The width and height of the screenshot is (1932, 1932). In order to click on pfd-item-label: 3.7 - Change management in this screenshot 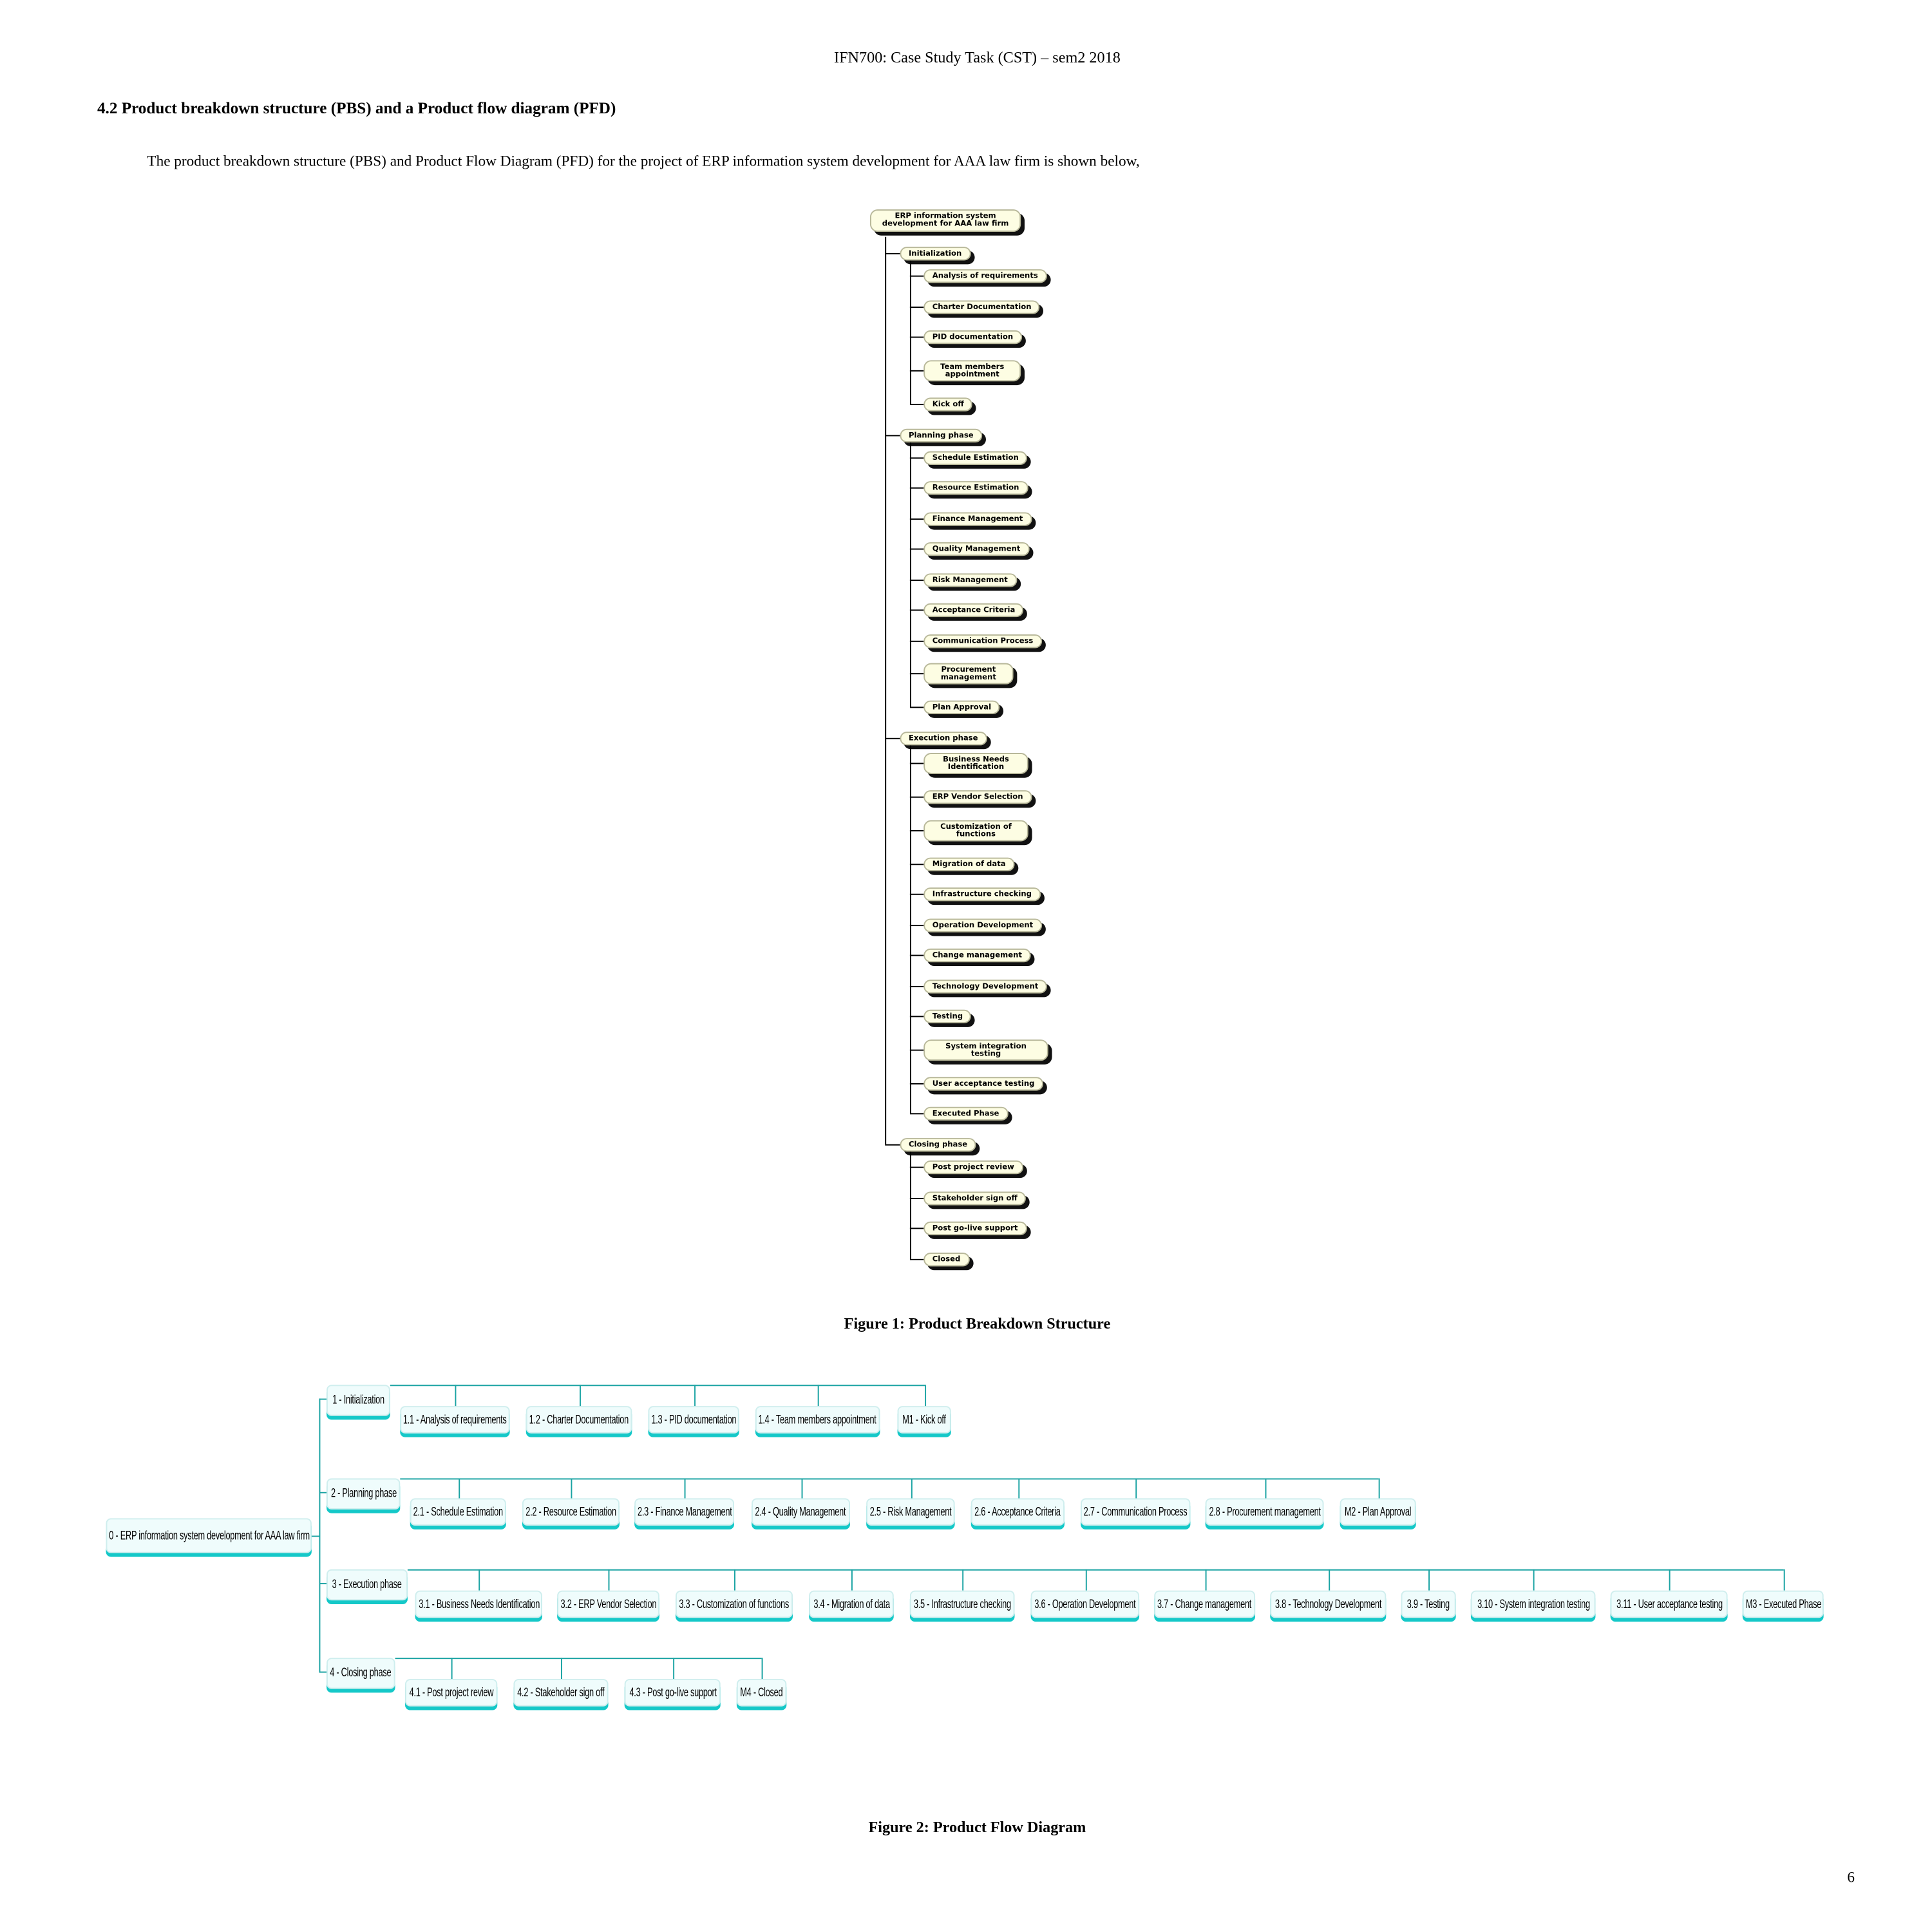, I will do `click(1204, 1604)`.